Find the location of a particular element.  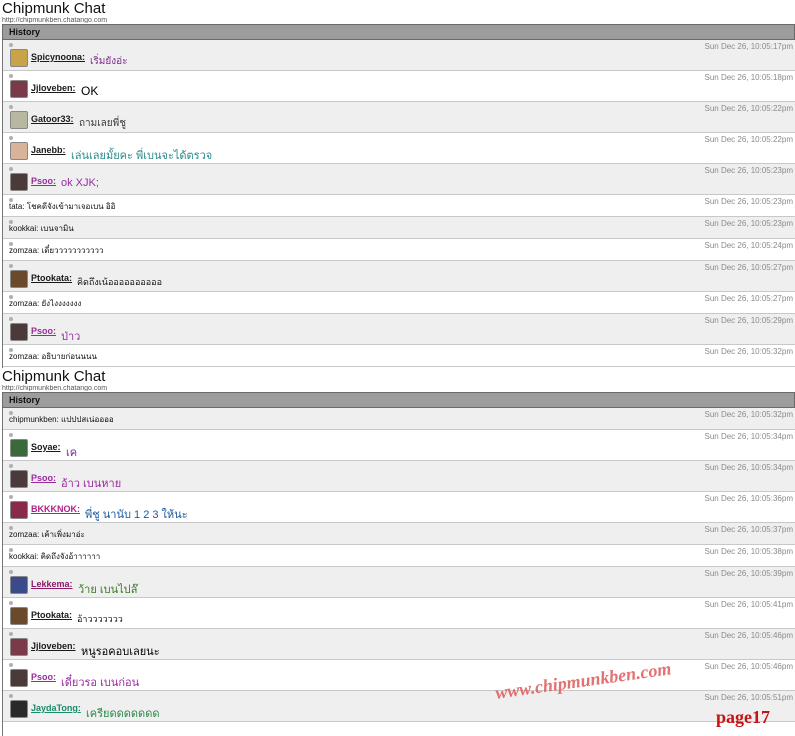

message-timestamp: Sun Dec 26, 10:05:36pm is located at coordinates (748, 498).